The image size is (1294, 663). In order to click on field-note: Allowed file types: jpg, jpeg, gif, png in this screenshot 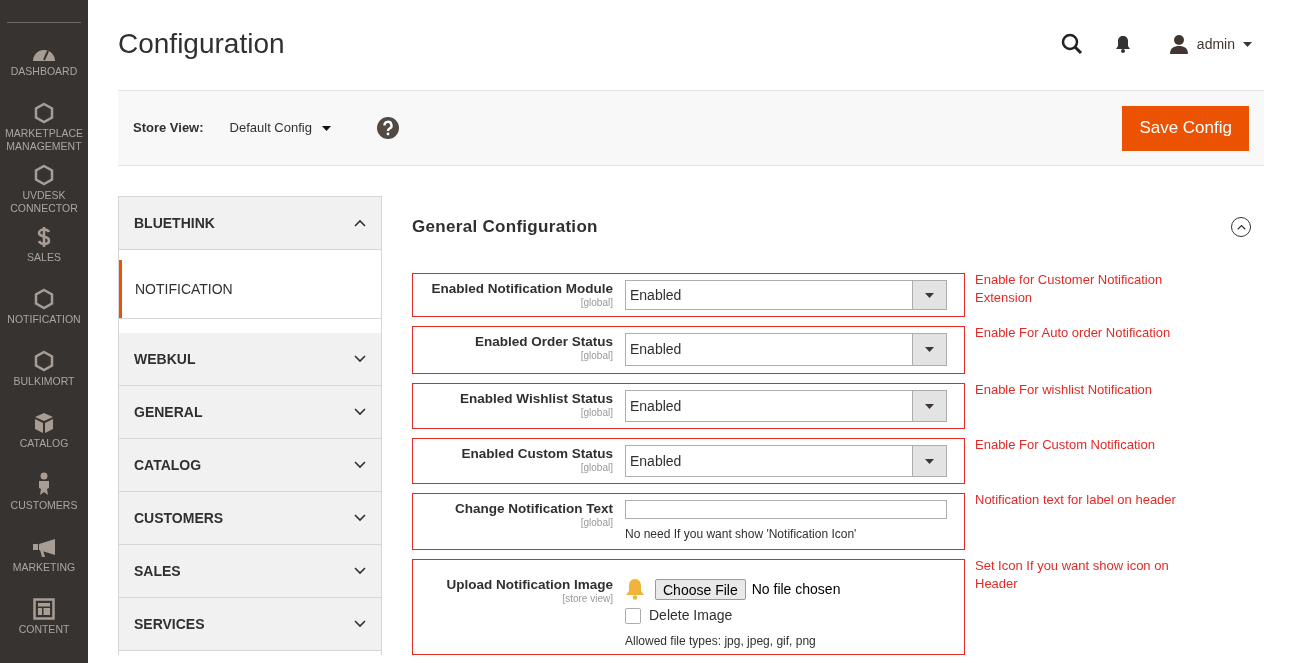, I will do `click(721, 641)`.